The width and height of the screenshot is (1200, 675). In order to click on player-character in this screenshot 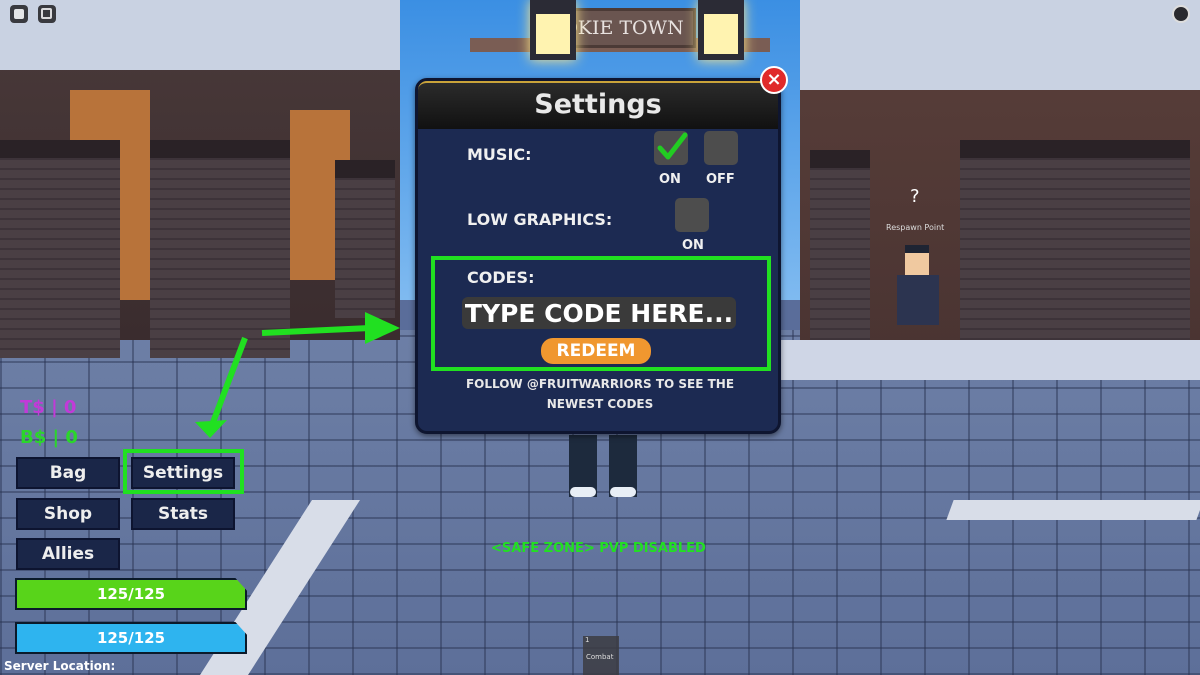, I will do `click(603, 470)`.